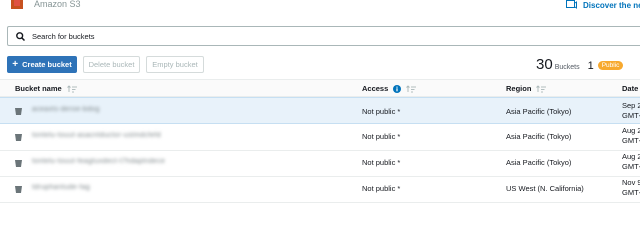 Image resolution: width=640 pixels, height=240 pixels. I want to click on column-header-access: Access, so click(389, 88).